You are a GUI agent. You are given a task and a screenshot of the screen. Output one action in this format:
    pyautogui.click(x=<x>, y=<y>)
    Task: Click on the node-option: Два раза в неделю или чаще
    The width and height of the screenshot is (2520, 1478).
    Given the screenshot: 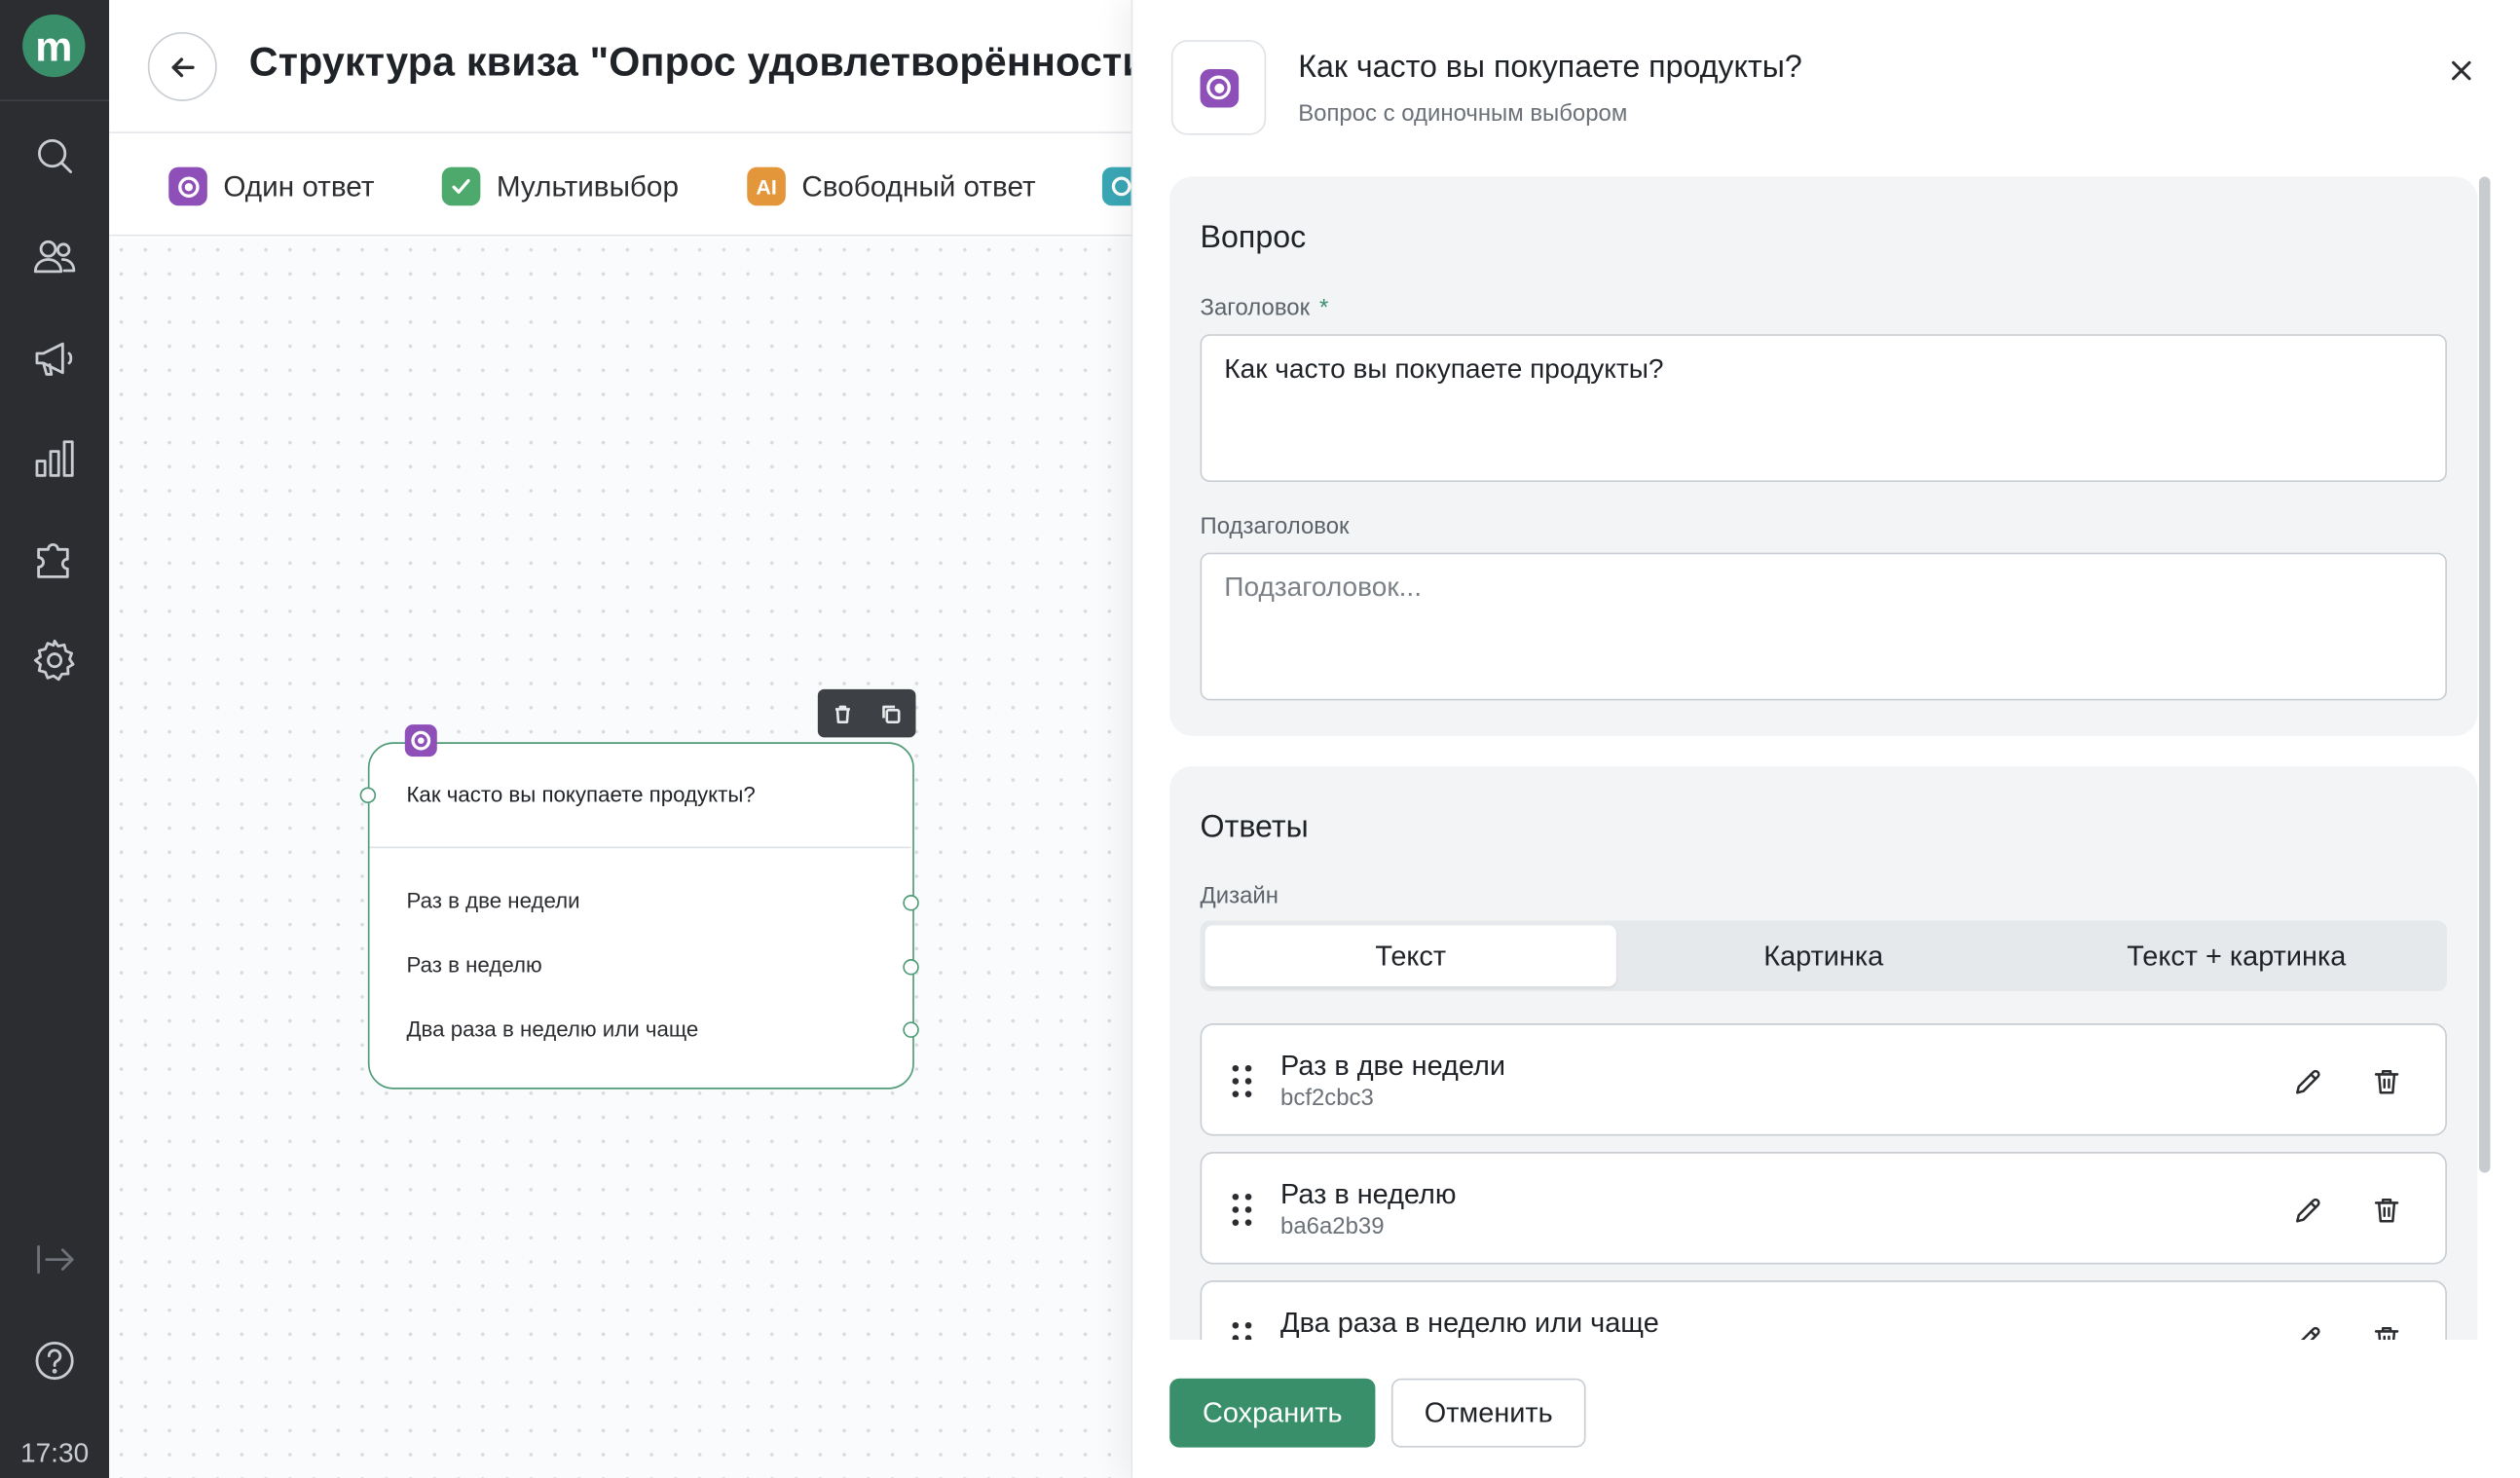 What is the action you would take?
    pyautogui.click(x=552, y=1029)
    